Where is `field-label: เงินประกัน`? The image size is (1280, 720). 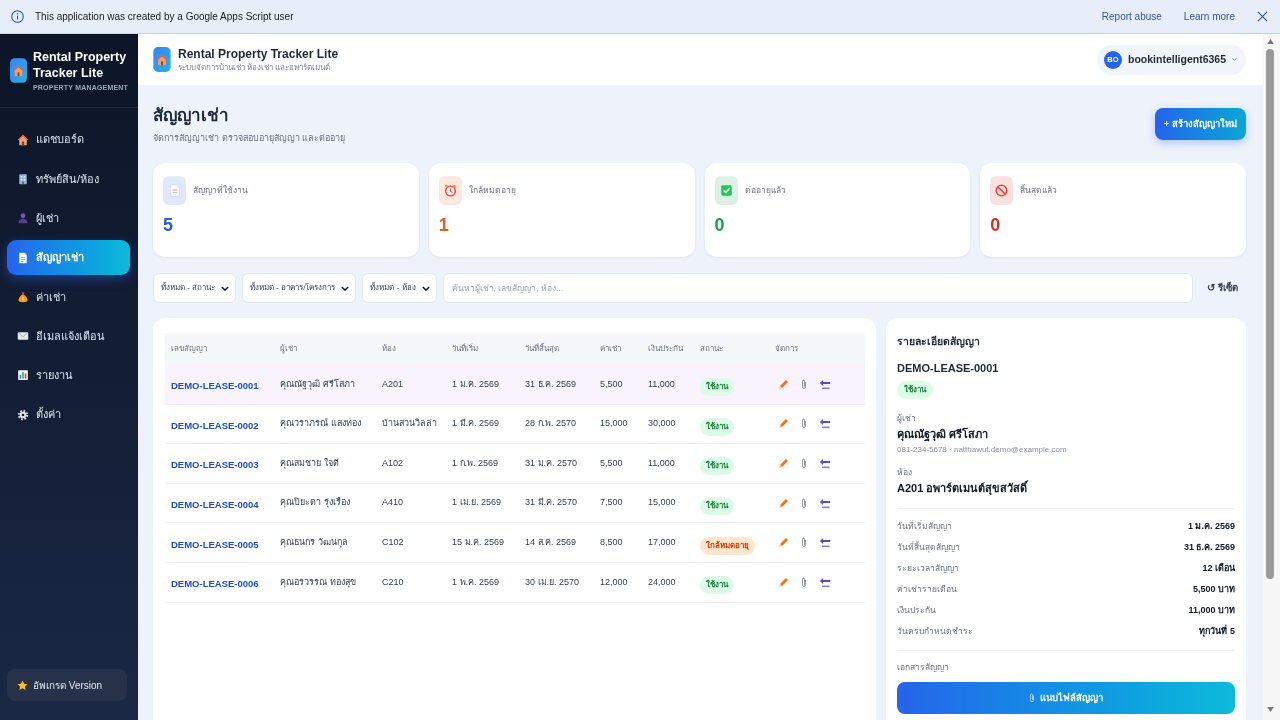
field-label: เงินประกัน is located at coordinates (916, 610).